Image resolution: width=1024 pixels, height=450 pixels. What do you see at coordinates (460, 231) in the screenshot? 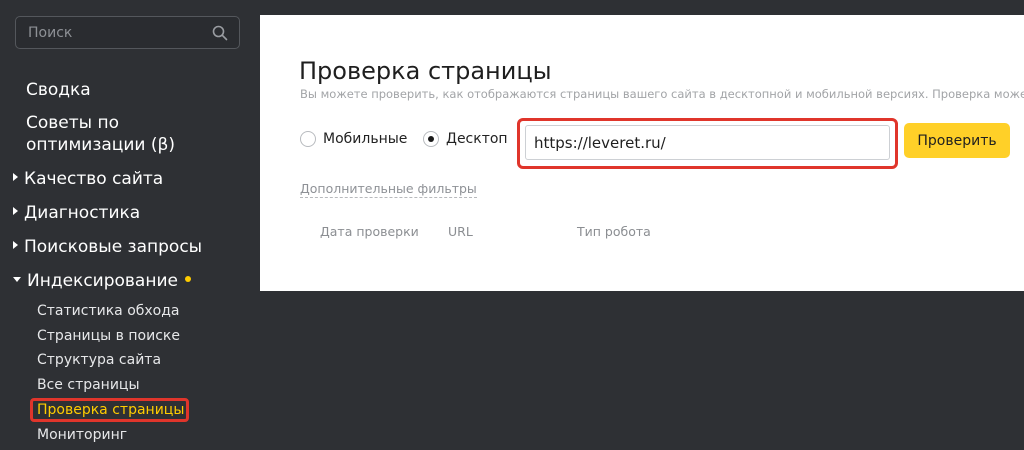
I see `column-header-url: URL` at bounding box center [460, 231].